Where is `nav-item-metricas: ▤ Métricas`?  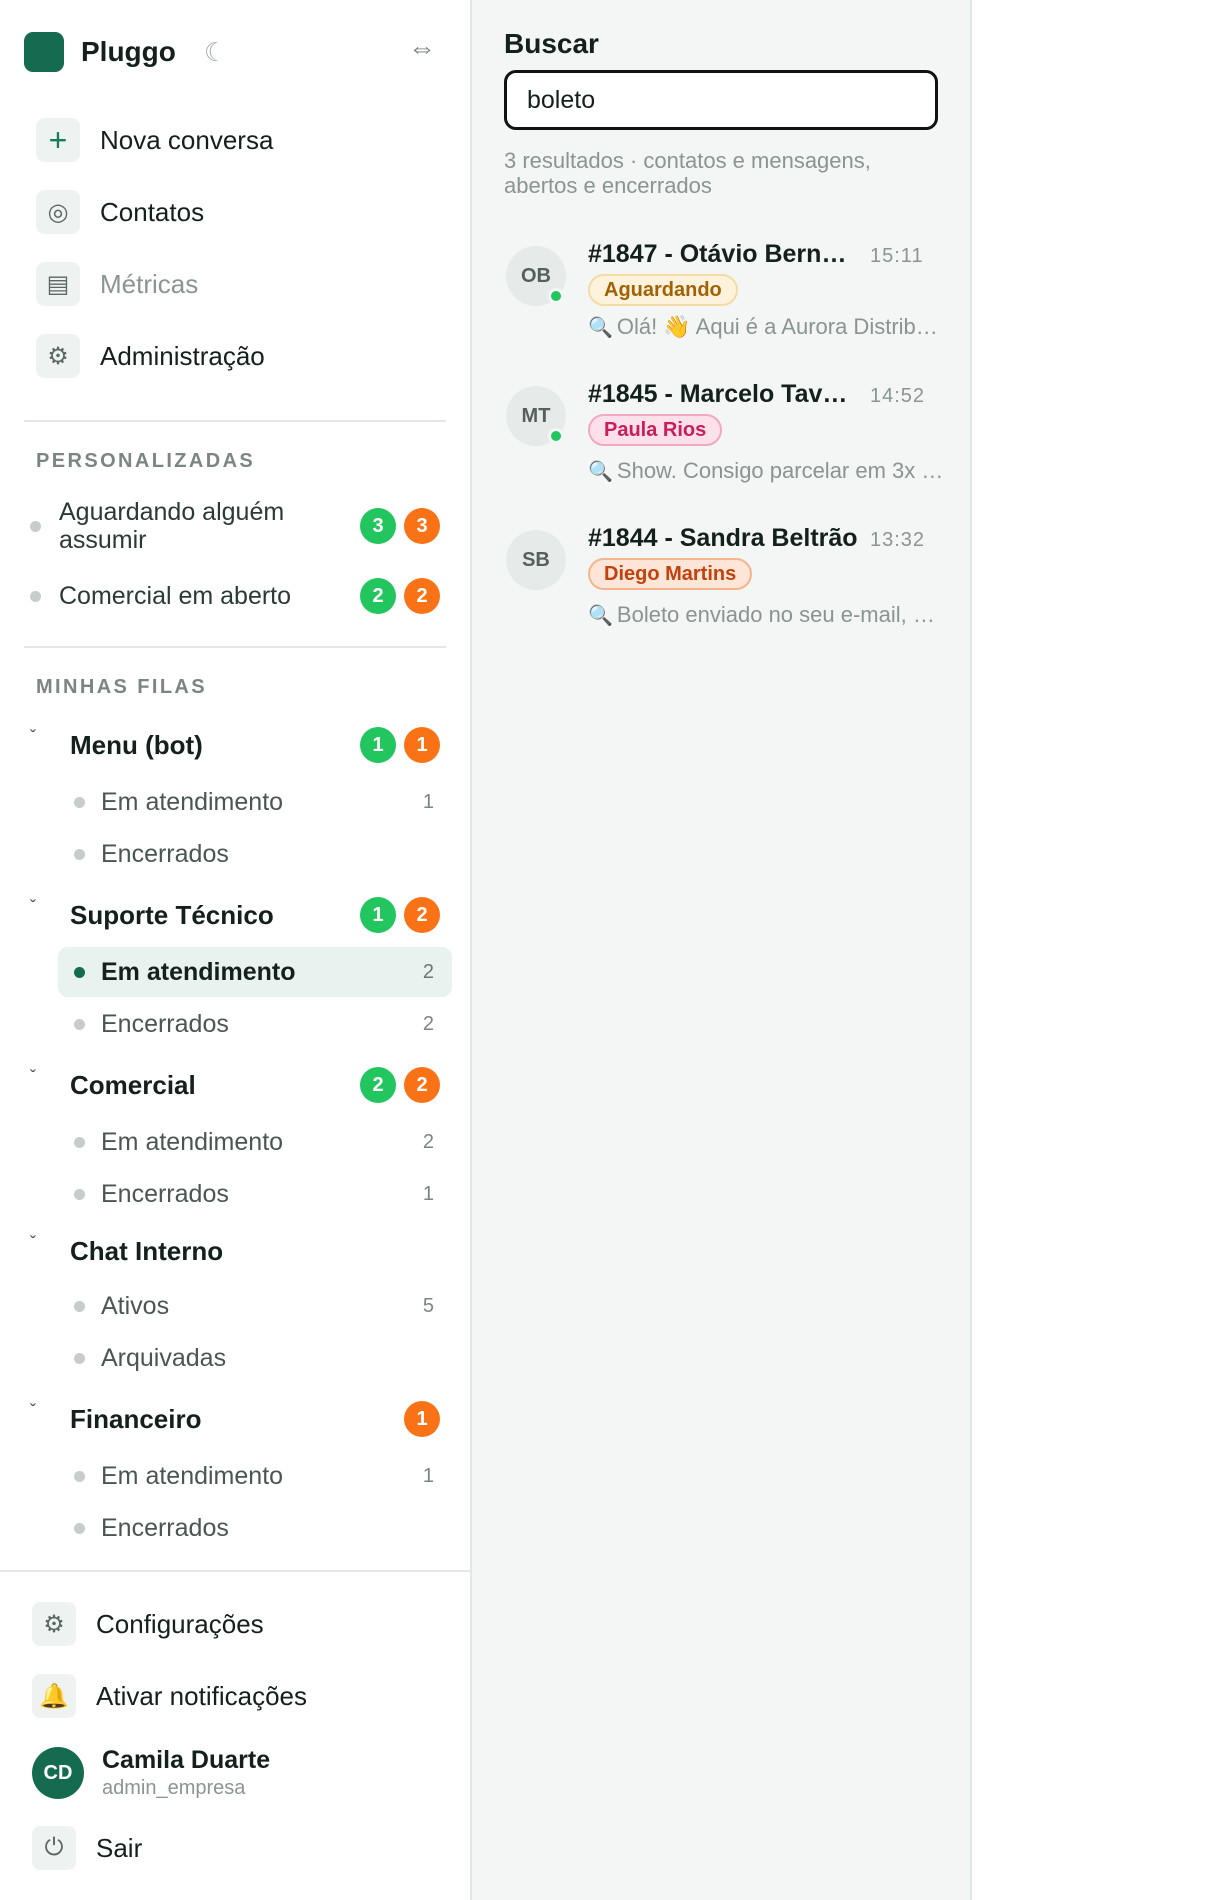
nav-item-metricas: ▤ Métricas is located at coordinates (117, 284).